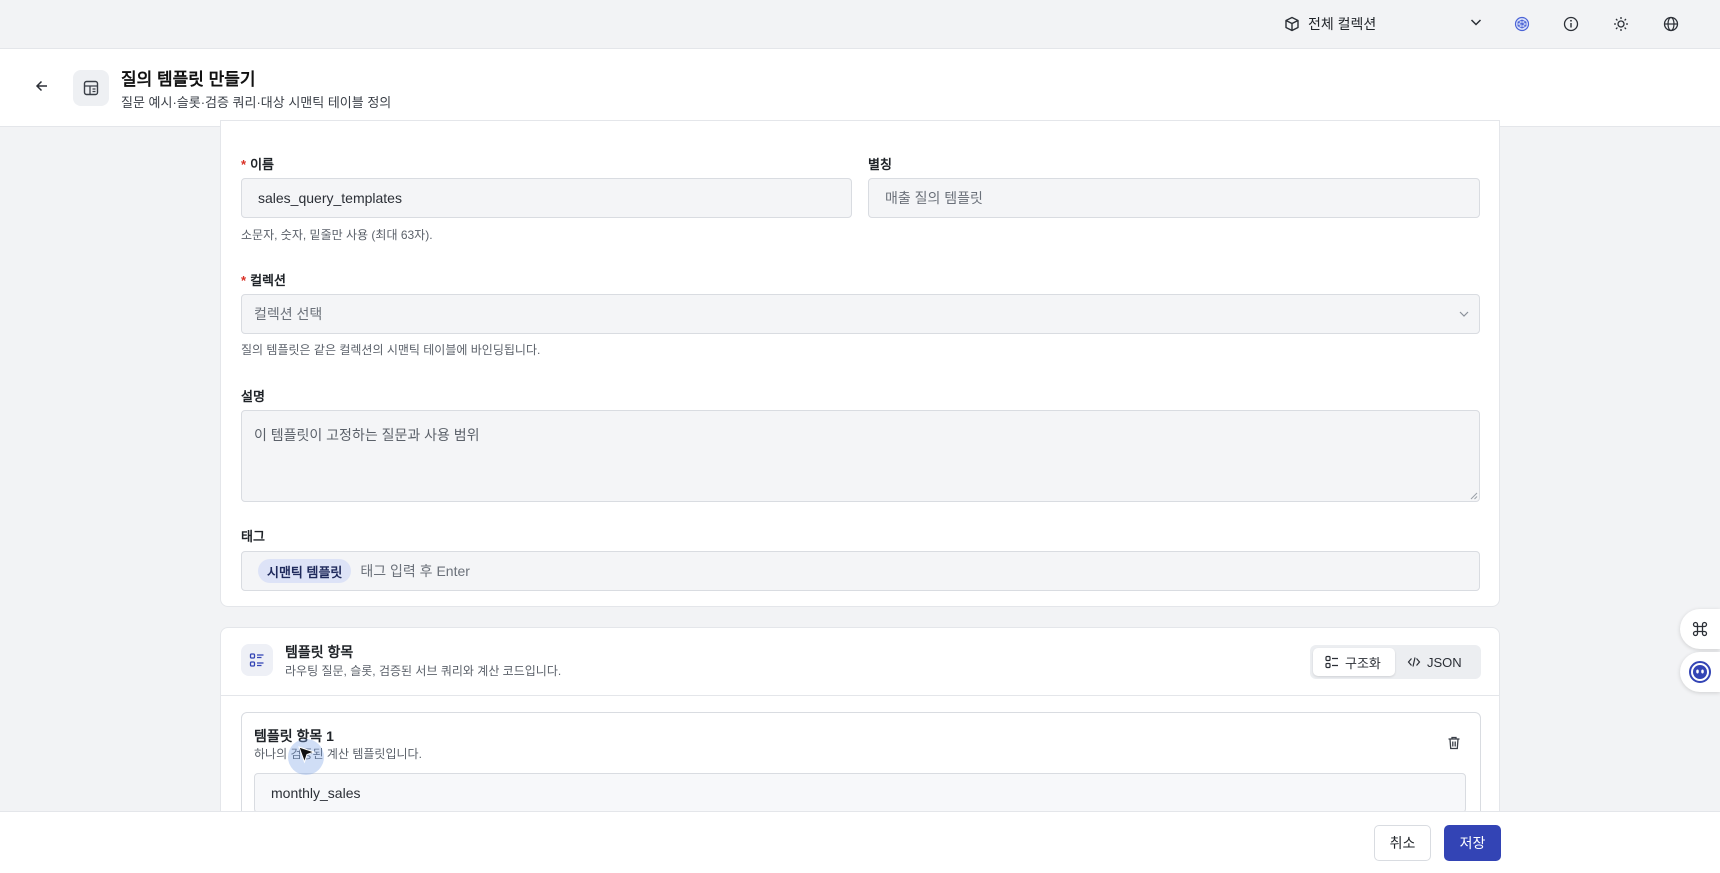 The height and width of the screenshot is (873, 1720). What do you see at coordinates (307, 756) in the screenshot?
I see `mouse-cursor-icon` at bounding box center [307, 756].